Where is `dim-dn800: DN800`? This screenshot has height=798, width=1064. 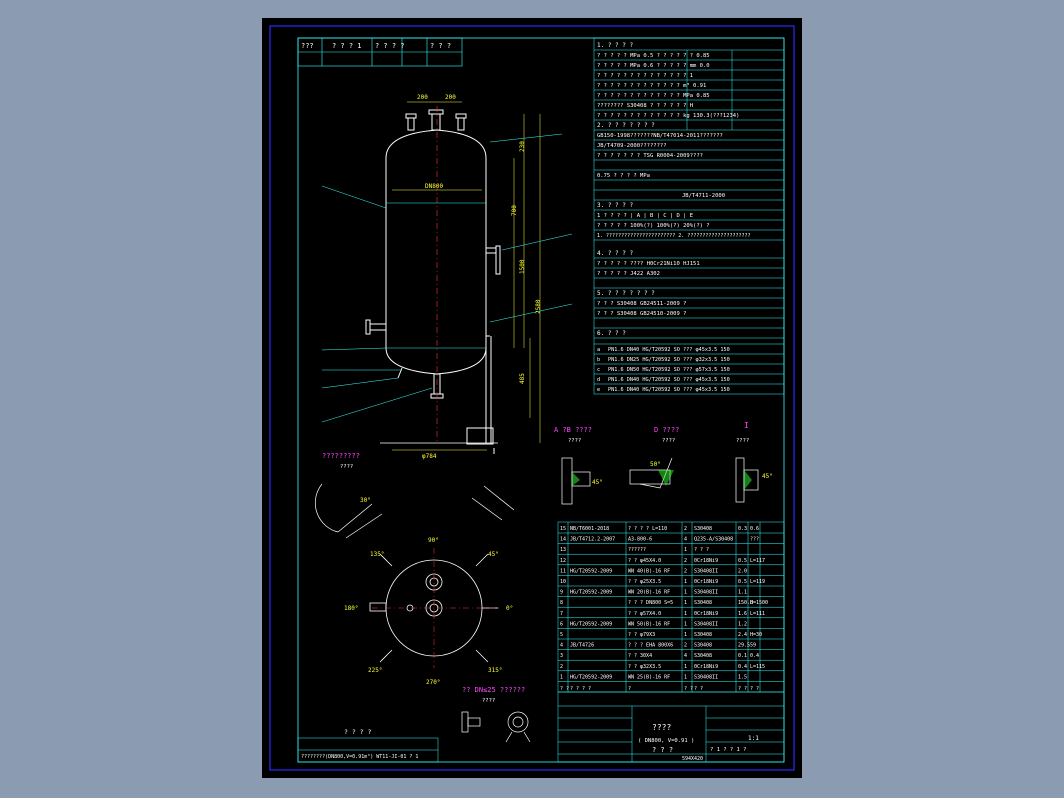
dim-dn800: DN800 is located at coordinates (434, 186).